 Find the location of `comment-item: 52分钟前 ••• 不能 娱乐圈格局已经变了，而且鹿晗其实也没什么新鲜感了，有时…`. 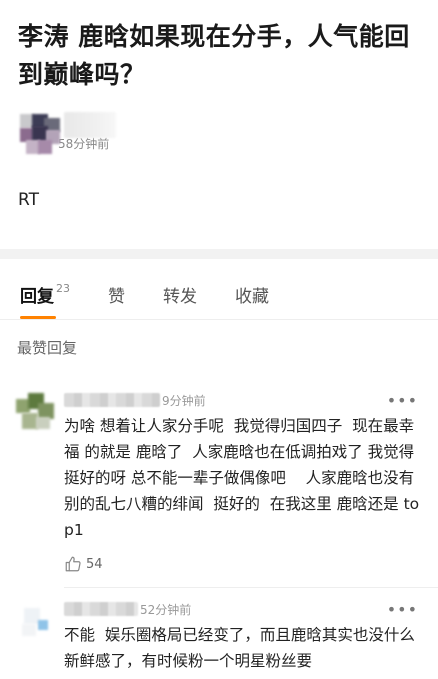

comment-item: 52分钟前 ••• 不能 娱乐圈格局已经变了，而且鹿晗其实也没什么新鲜感了，有时… is located at coordinates (219, 636).